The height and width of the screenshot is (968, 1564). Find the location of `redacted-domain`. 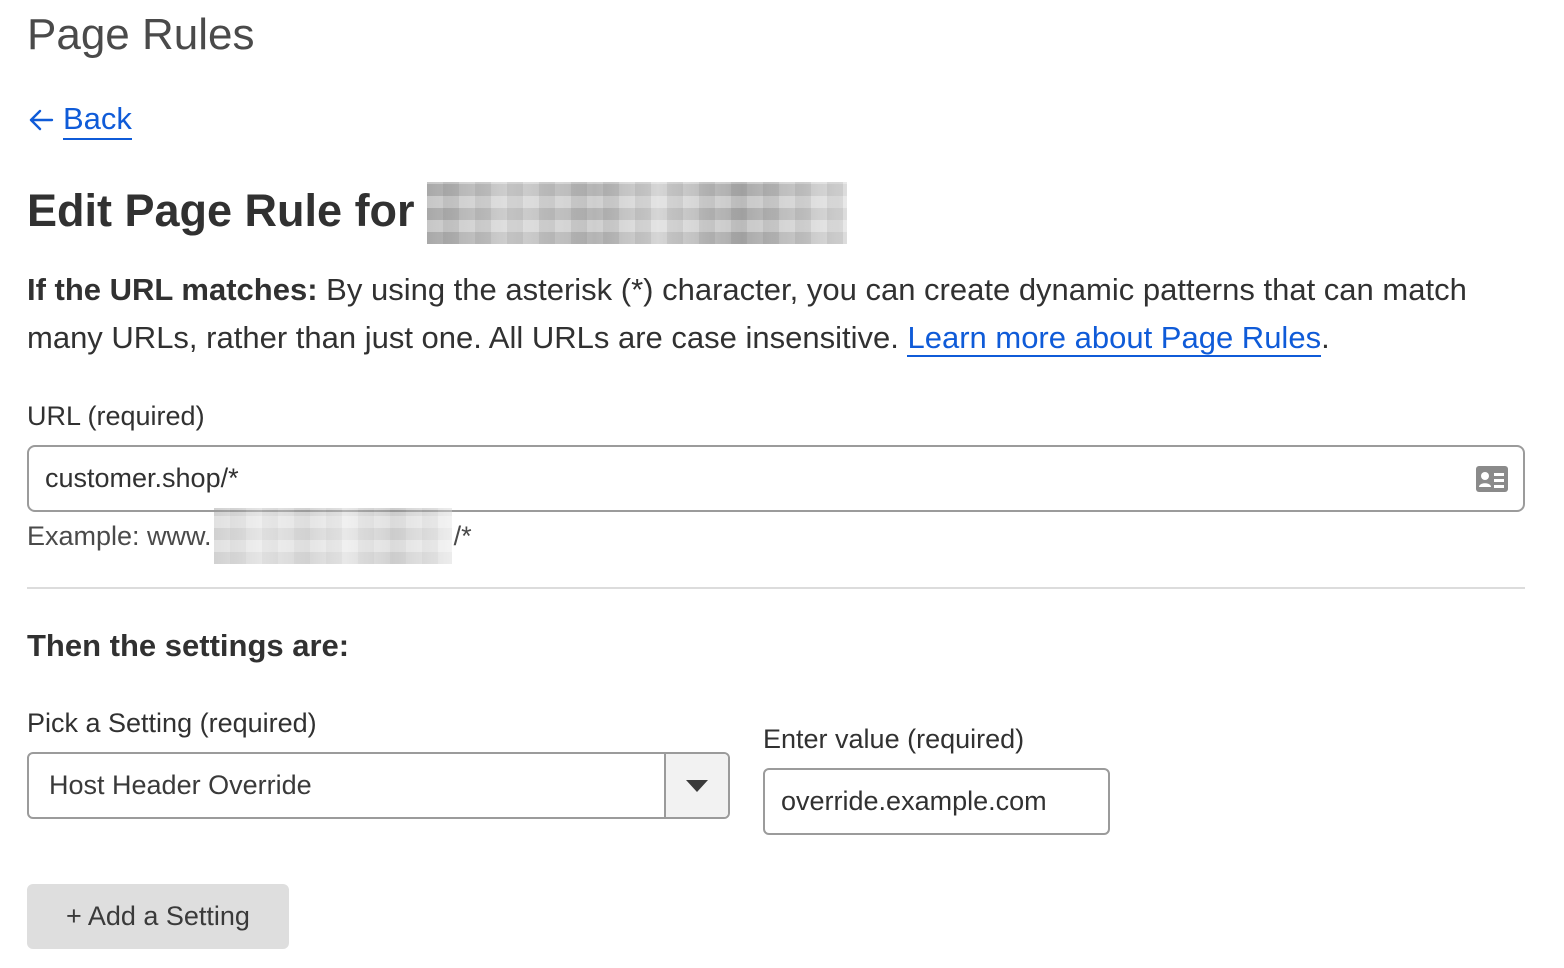

redacted-domain is located at coordinates (636, 213).